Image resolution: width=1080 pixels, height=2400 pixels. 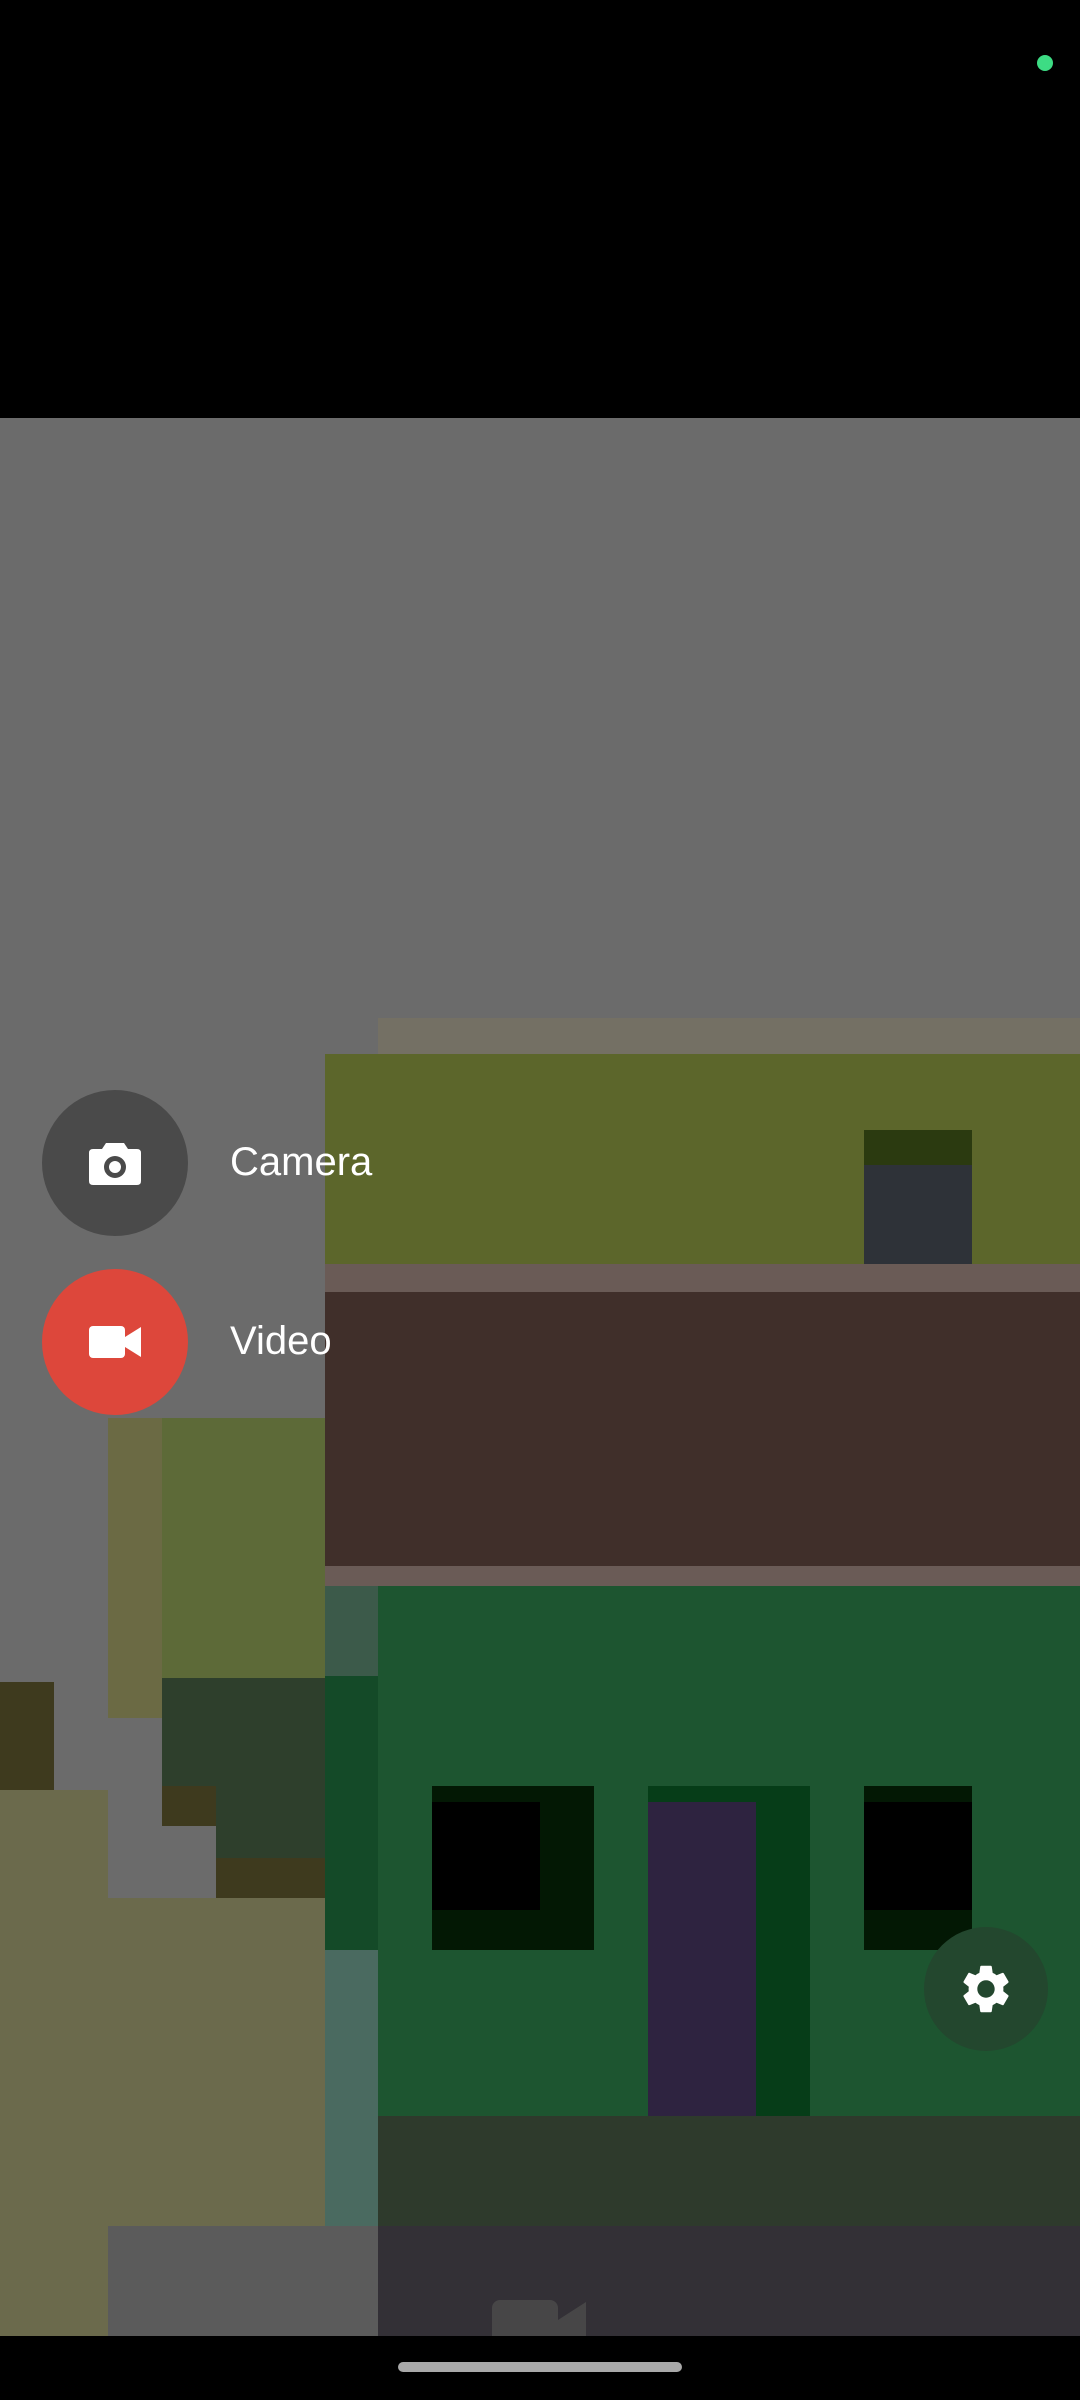 I want to click on mode-camera-item: Camera, so click(x=206, y=1169).